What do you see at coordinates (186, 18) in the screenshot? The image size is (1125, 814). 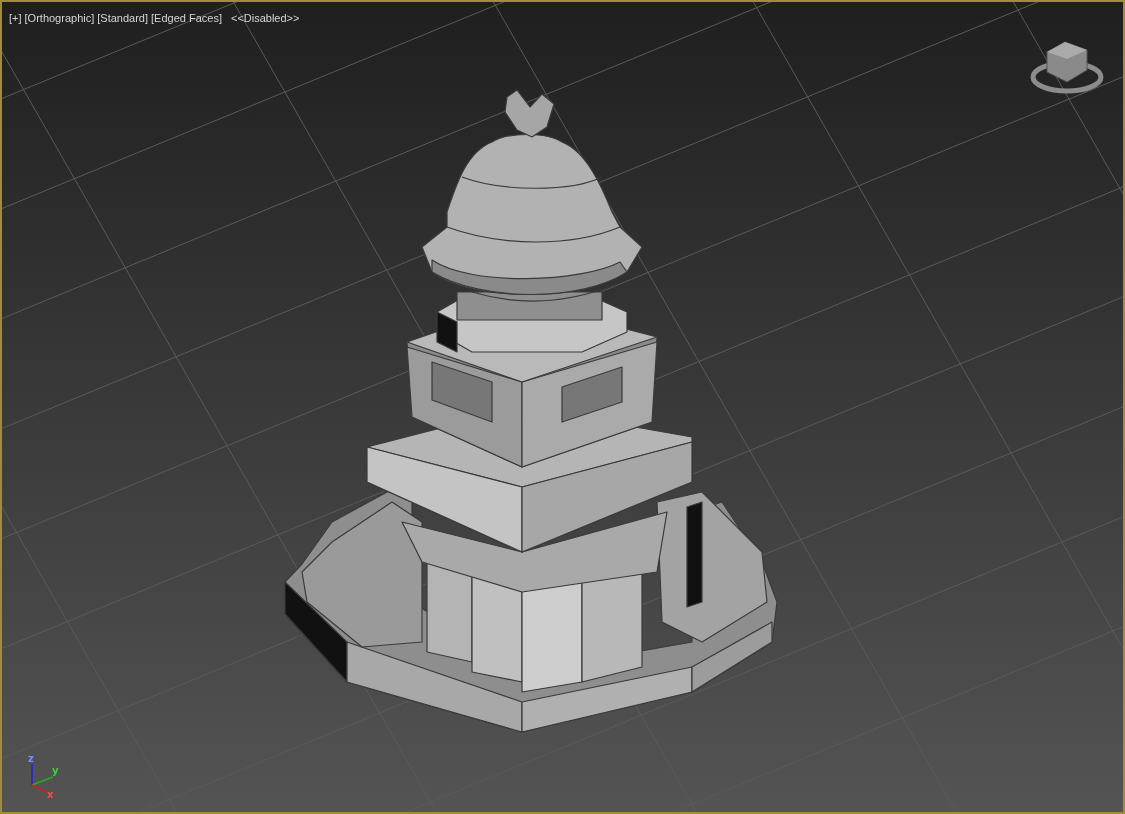 I see `viewport-menu-label: [Edged Faces]` at bounding box center [186, 18].